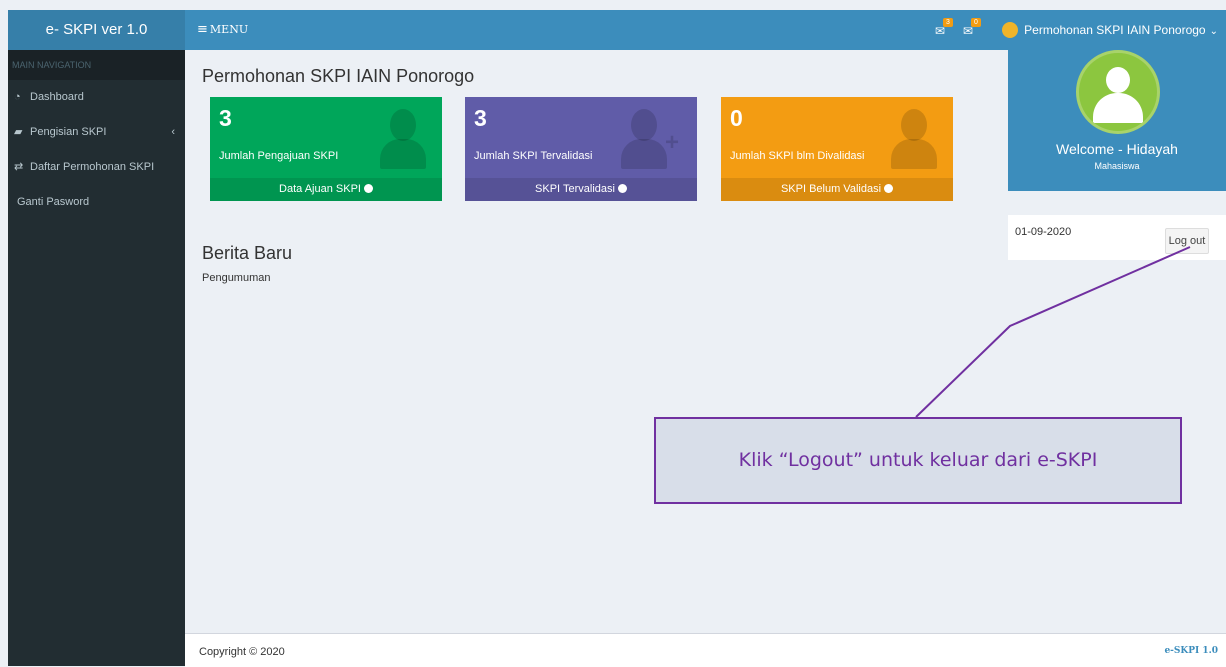 The width and height of the screenshot is (1226, 667). Describe the element at coordinates (68, 132) in the screenshot. I see `sidebar-item-label: Pengisian SKPI` at that location.